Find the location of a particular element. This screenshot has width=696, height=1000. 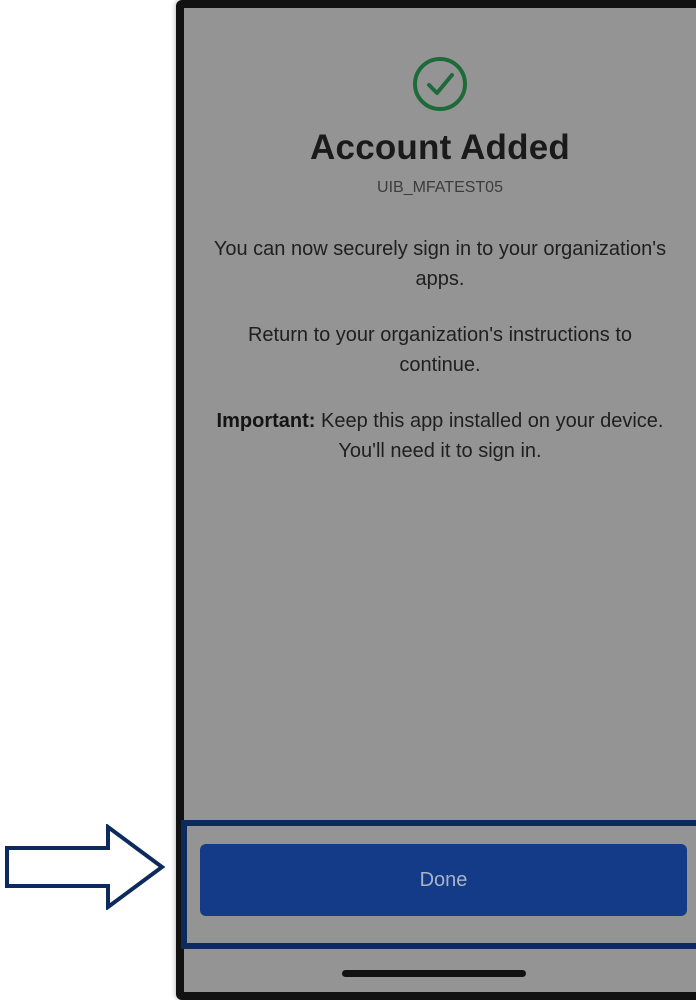

home-indicator is located at coordinates (434, 973).